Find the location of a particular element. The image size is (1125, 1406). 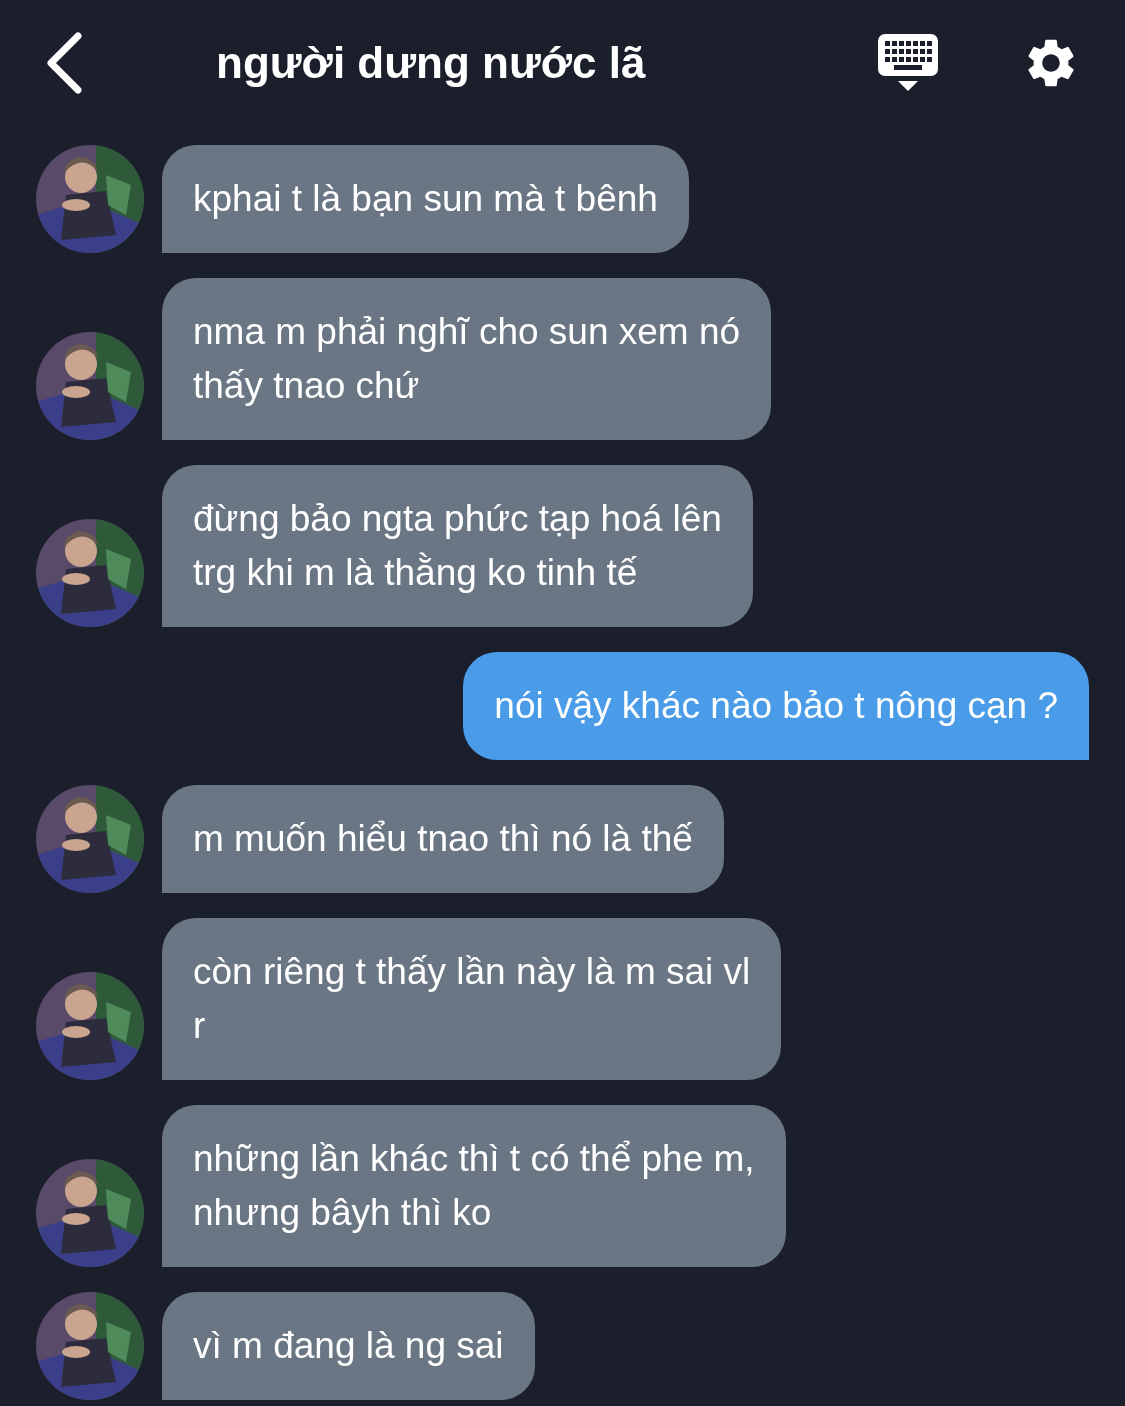

keyboard-button is located at coordinates (908, 62).